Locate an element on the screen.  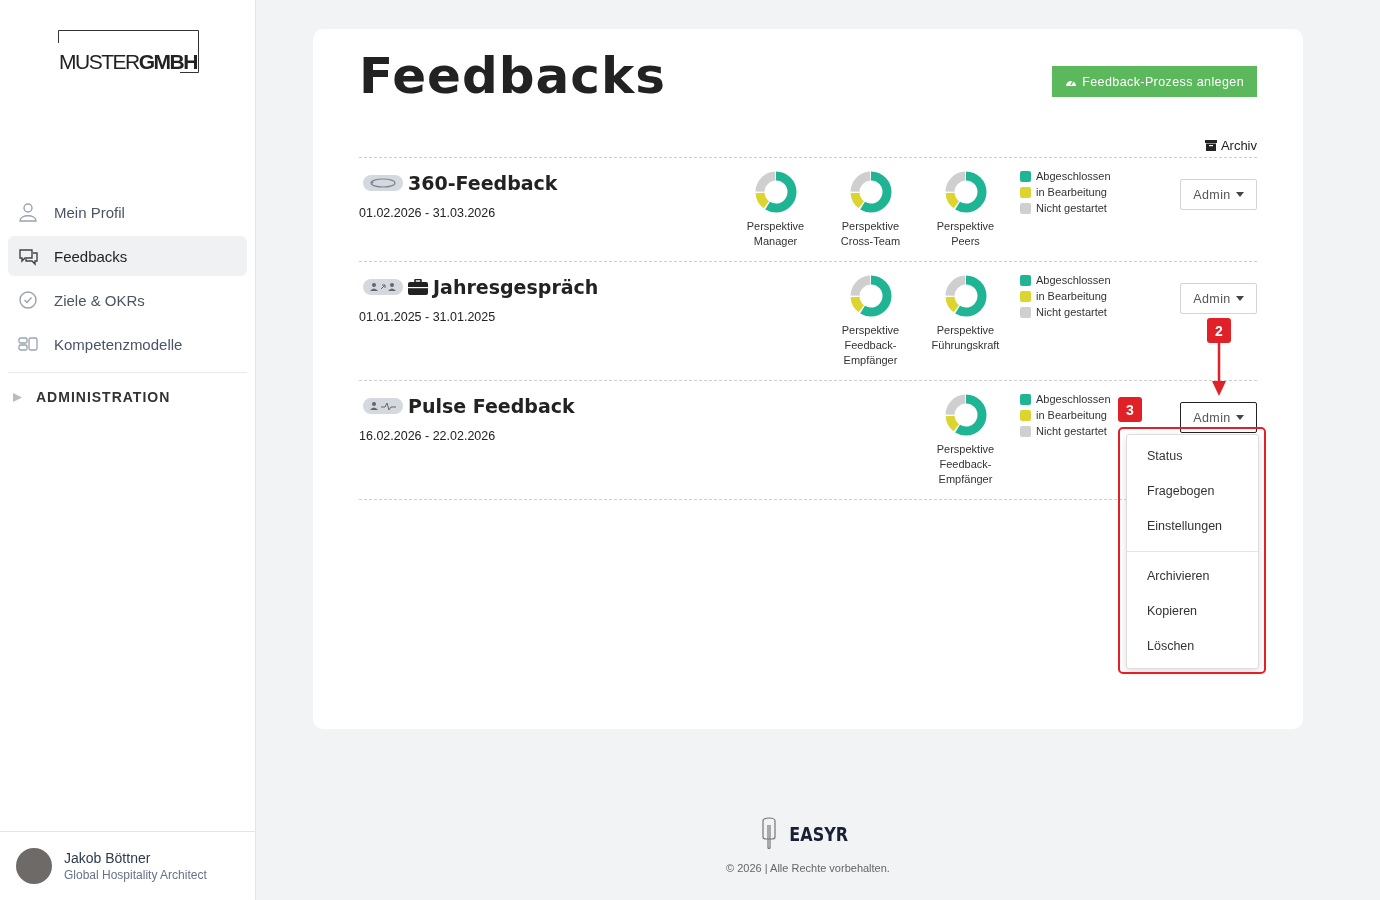
person-icon is located at coordinates (28, 212).